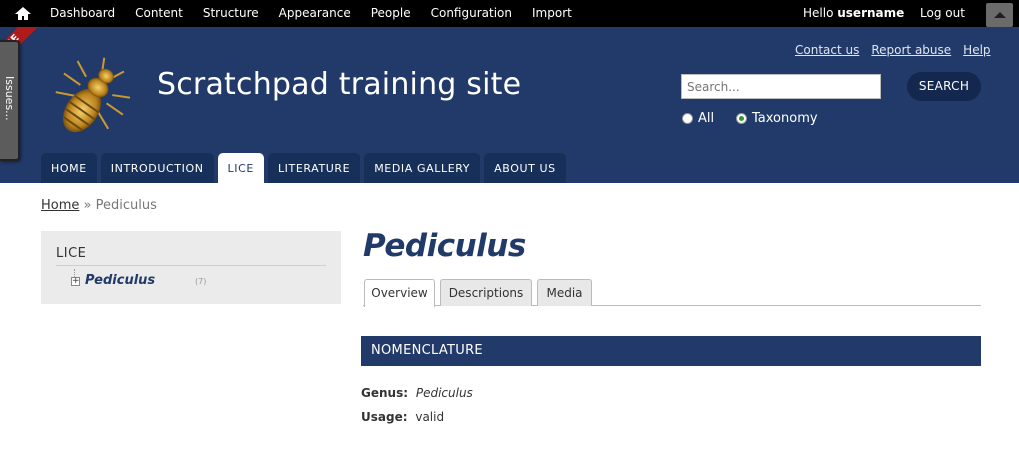 Image resolution: width=1019 pixels, height=467 pixels. I want to click on radio-checked-icon, so click(741, 118).